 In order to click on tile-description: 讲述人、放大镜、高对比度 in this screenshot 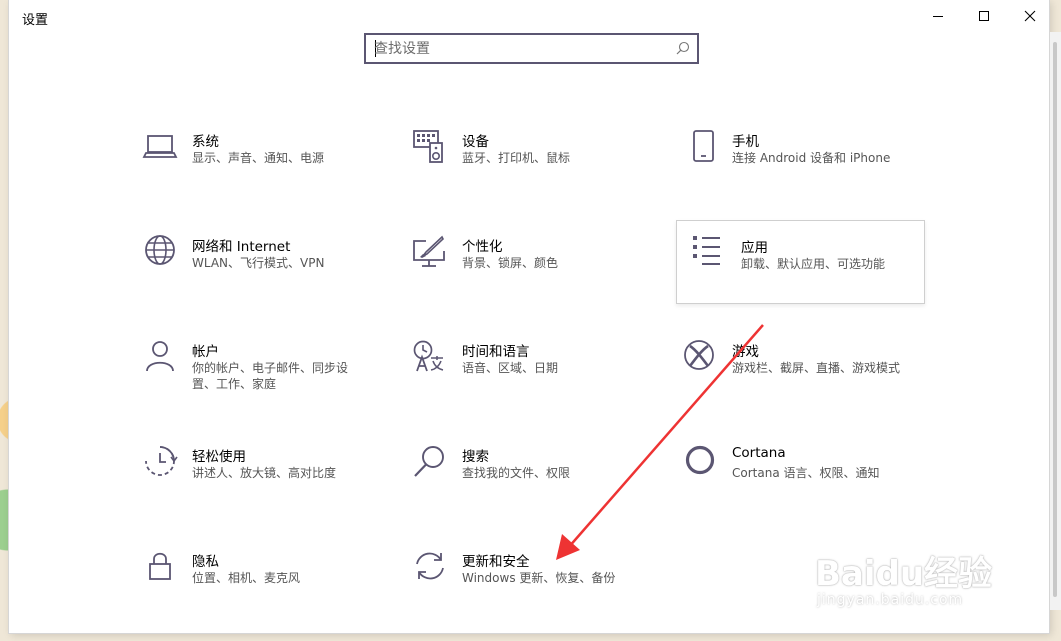, I will do `click(264, 473)`.